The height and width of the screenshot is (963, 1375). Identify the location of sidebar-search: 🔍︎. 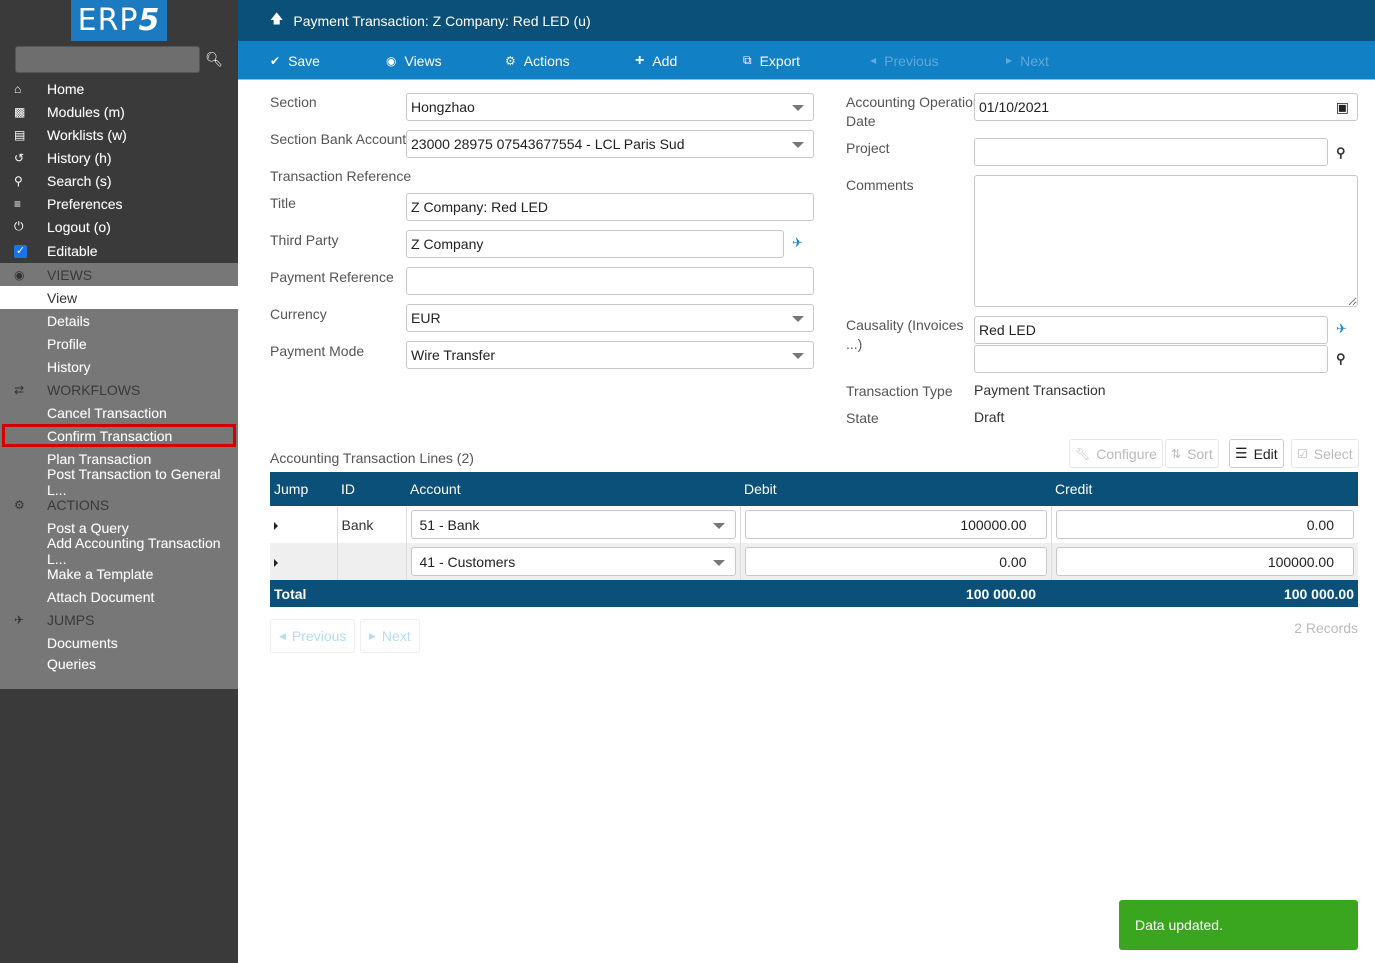
(119, 59).